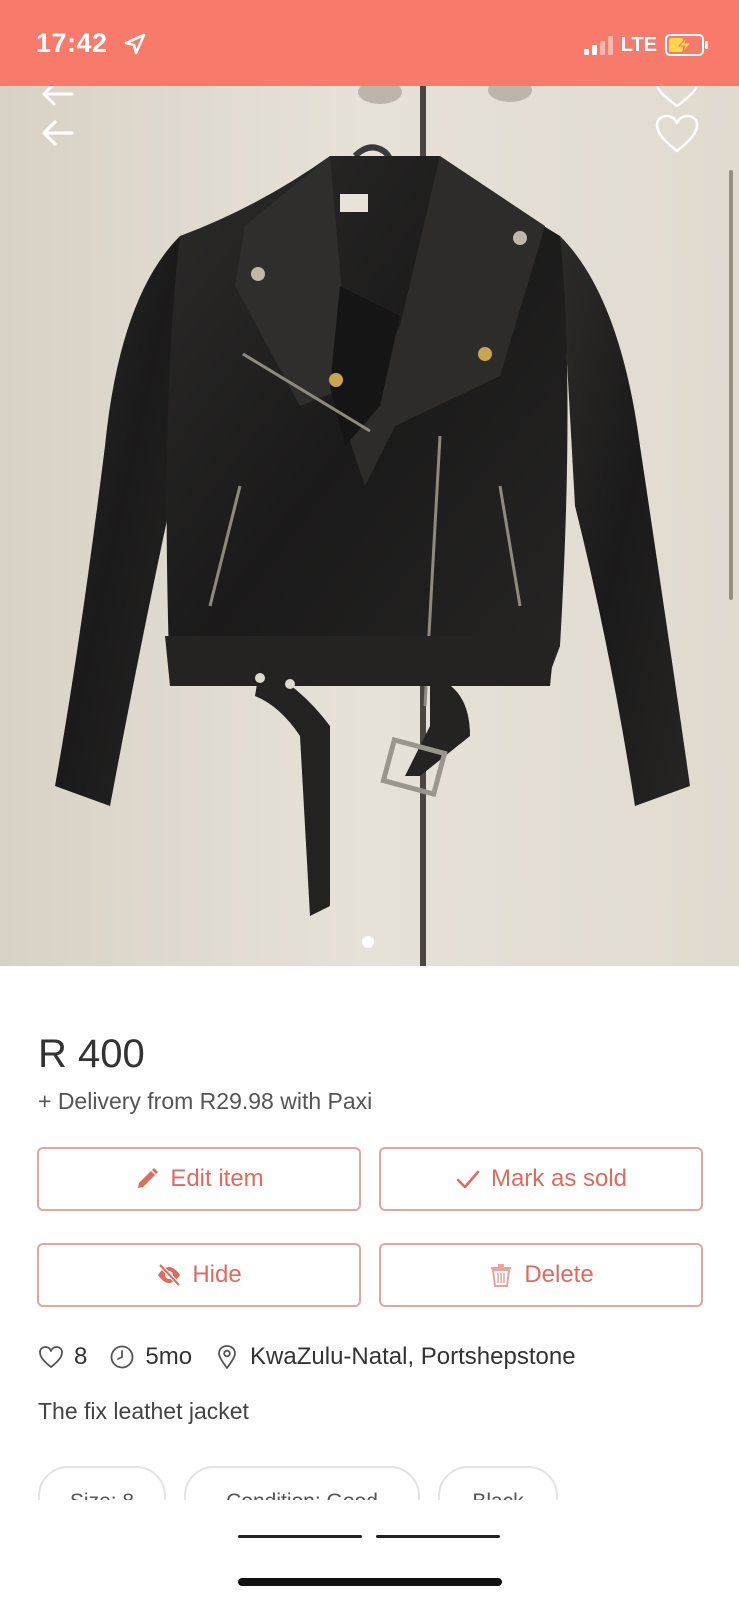 Image resolution: width=739 pixels, height=1600 pixels. I want to click on clock-icon, so click(122, 1357).